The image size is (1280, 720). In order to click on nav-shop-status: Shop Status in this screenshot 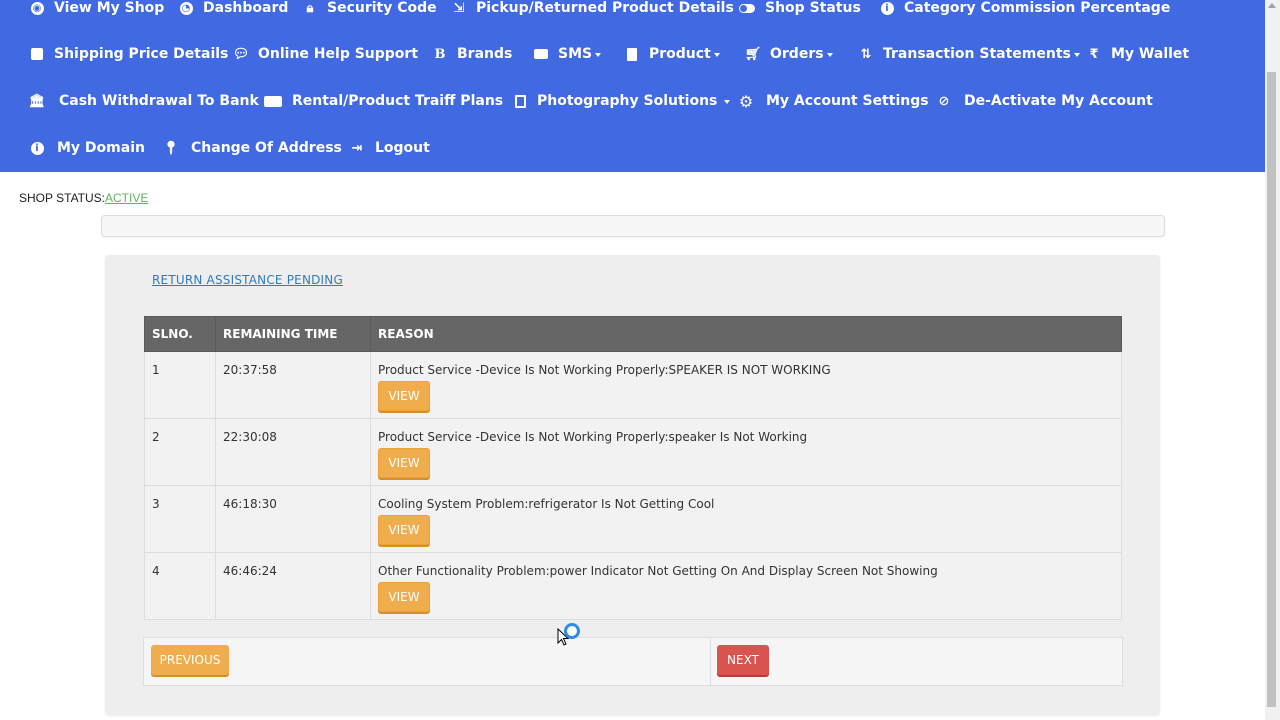, I will do `click(799, 8)`.